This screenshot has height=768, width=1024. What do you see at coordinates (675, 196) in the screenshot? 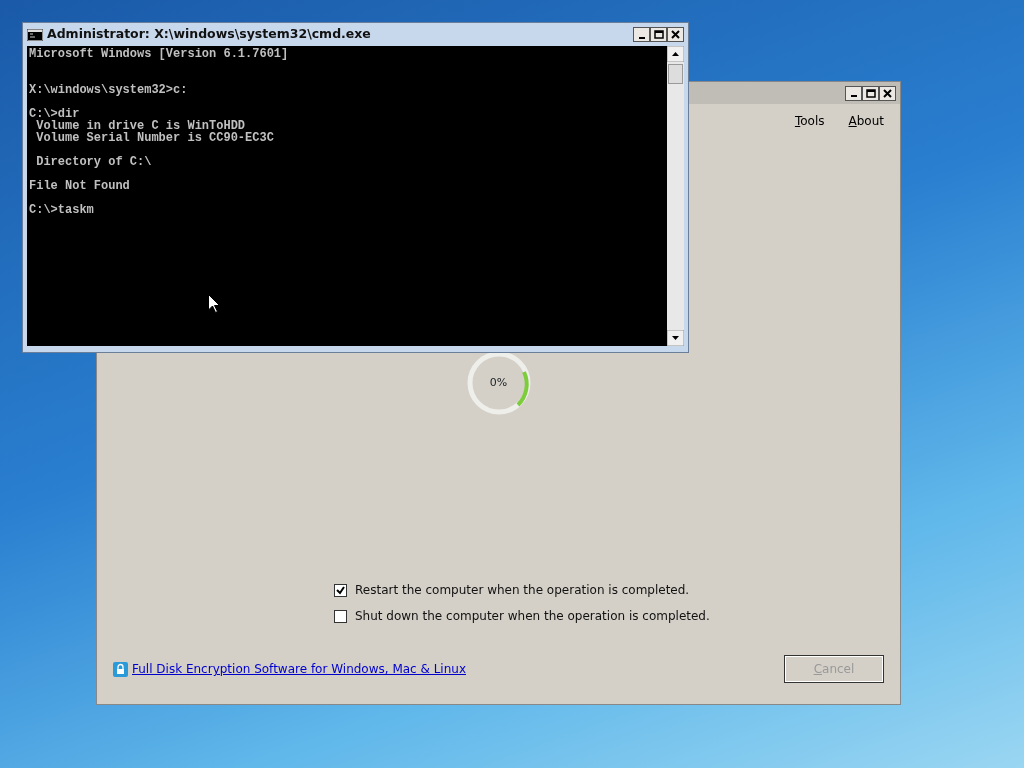
I see `scrollbar` at bounding box center [675, 196].